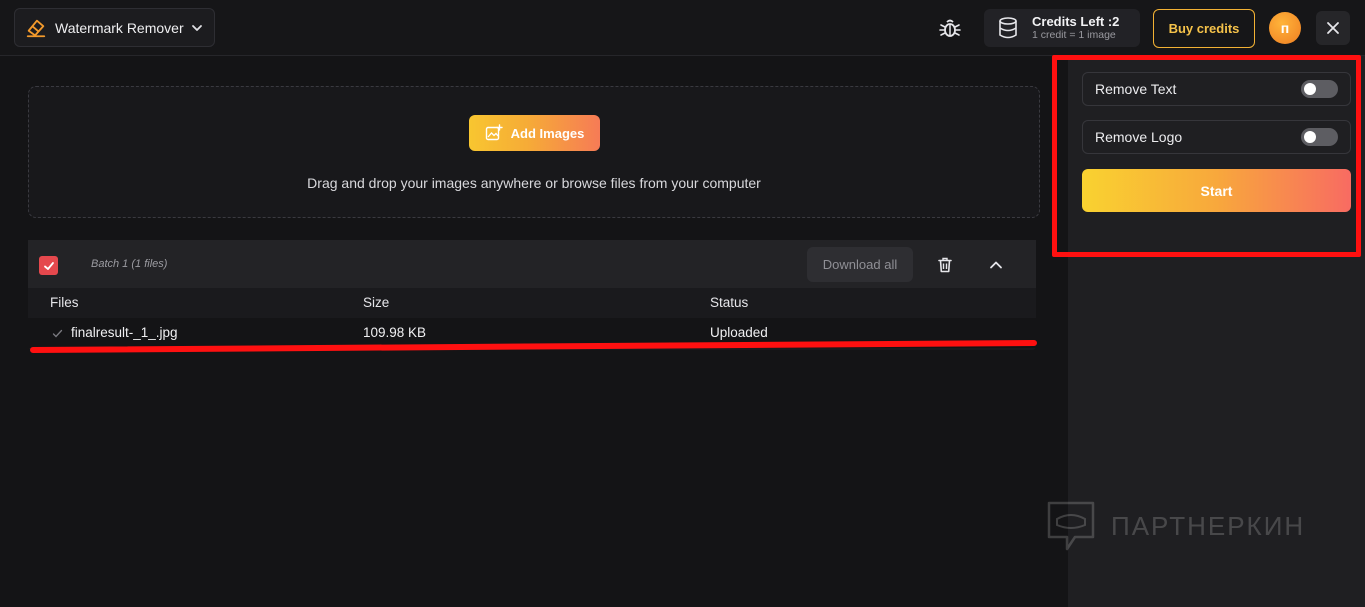 Image resolution: width=1365 pixels, height=607 pixels. What do you see at coordinates (1071, 526) in the screenshot?
I see `chat-mask-logo-icon` at bounding box center [1071, 526].